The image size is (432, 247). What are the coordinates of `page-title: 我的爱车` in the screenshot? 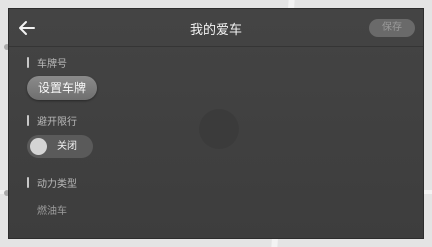 It's located at (215, 30).